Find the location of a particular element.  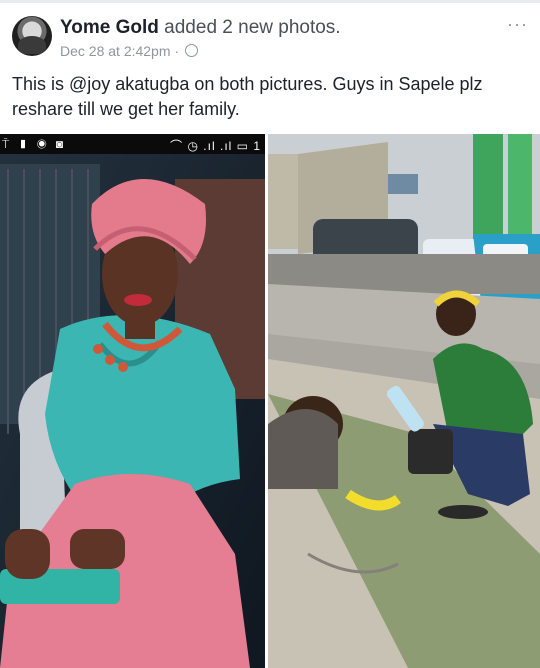

avatar is located at coordinates (32, 36).